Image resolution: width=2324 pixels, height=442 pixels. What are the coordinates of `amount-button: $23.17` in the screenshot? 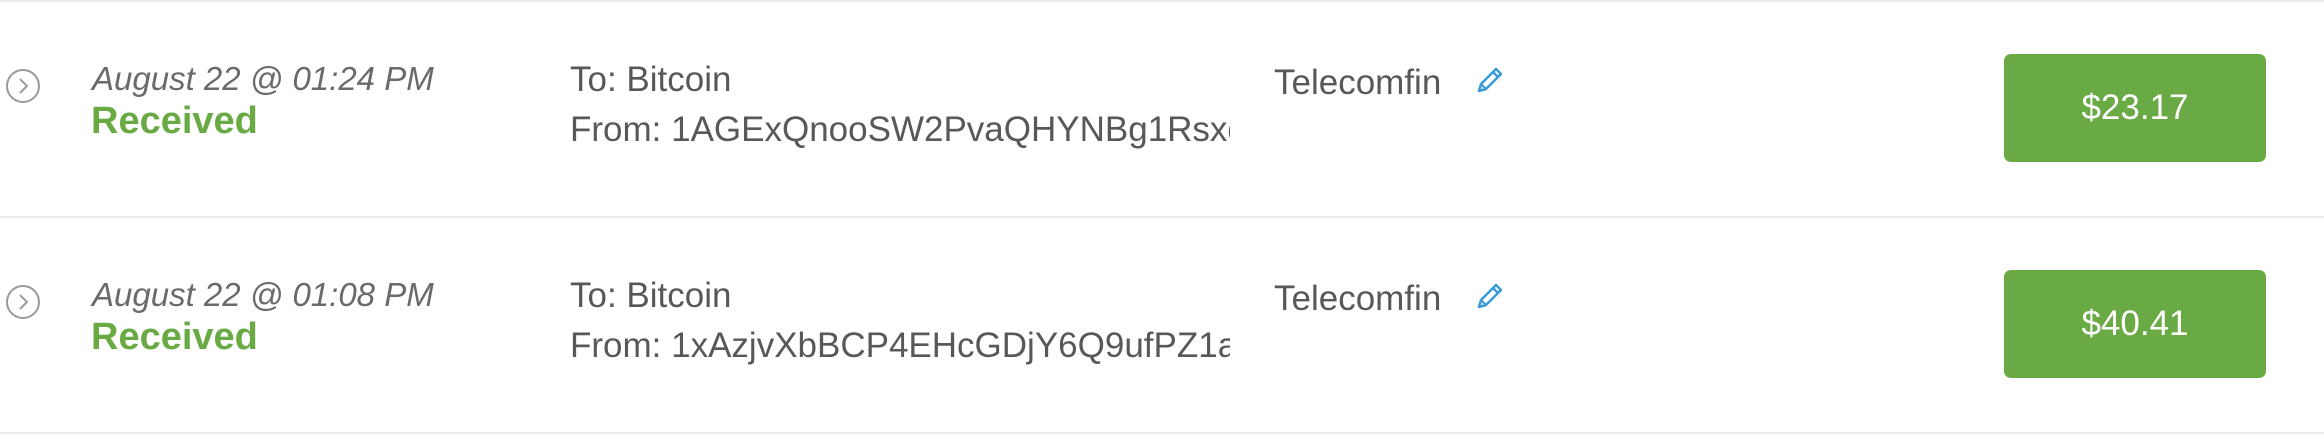 It's located at (2135, 108).